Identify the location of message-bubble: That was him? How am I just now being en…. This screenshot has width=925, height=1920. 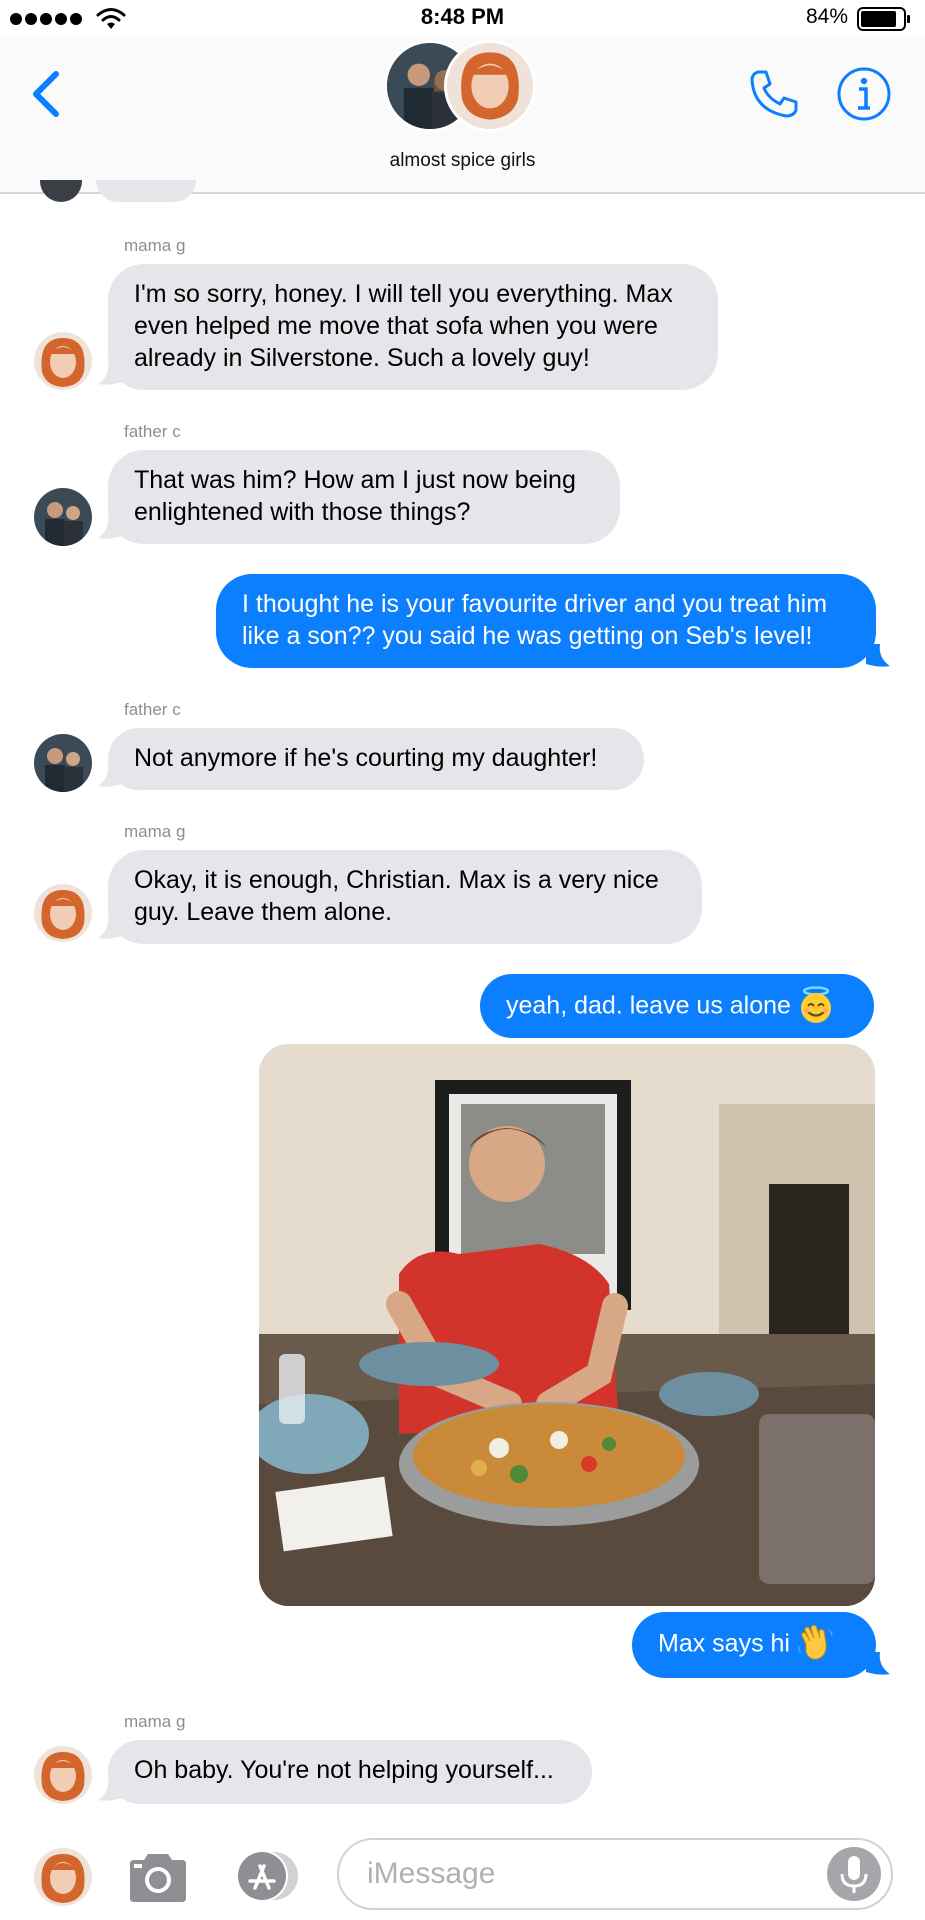
(364, 497).